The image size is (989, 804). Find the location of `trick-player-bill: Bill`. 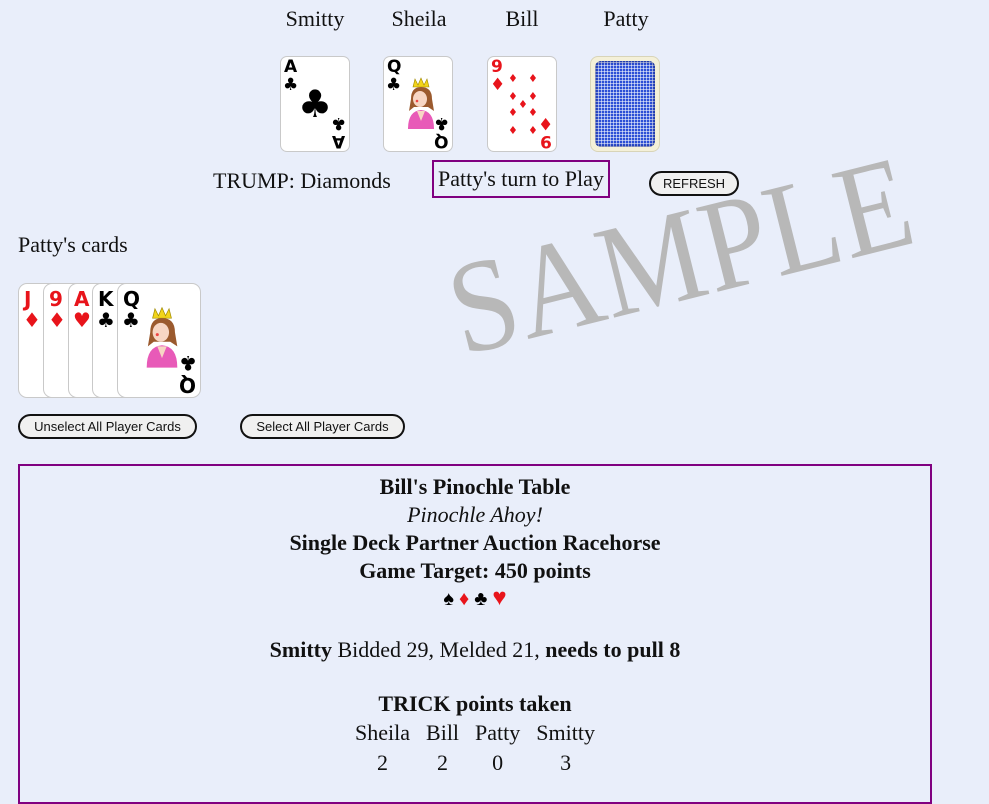

trick-player-bill: Bill is located at coordinates (443, 732).